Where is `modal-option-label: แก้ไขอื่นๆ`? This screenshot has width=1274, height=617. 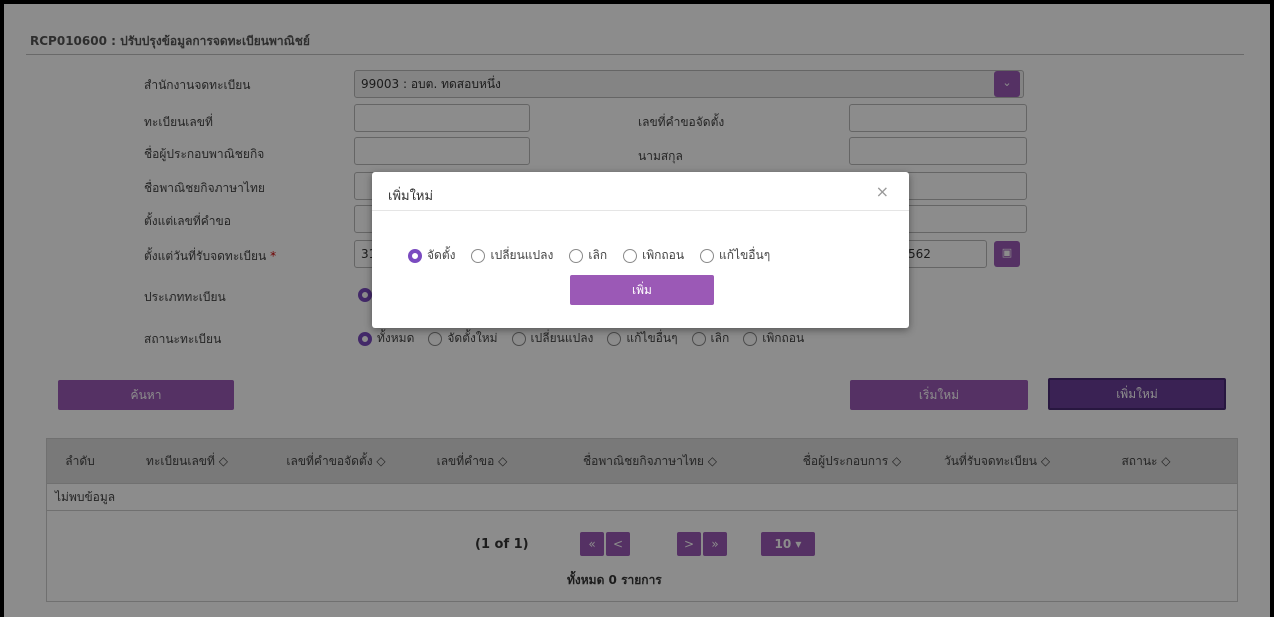 modal-option-label: แก้ไขอื่นๆ is located at coordinates (745, 255).